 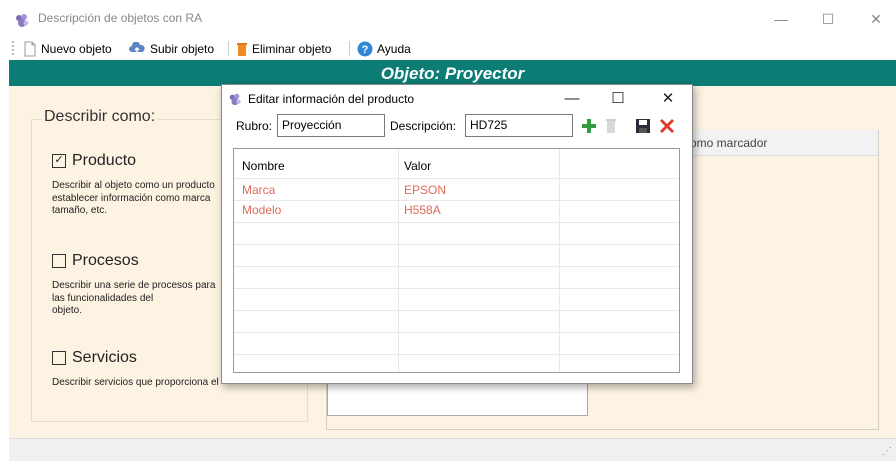 What do you see at coordinates (572, 99) in the screenshot?
I see `dialog-minimize-button: —` at bounding box center [572, 99].